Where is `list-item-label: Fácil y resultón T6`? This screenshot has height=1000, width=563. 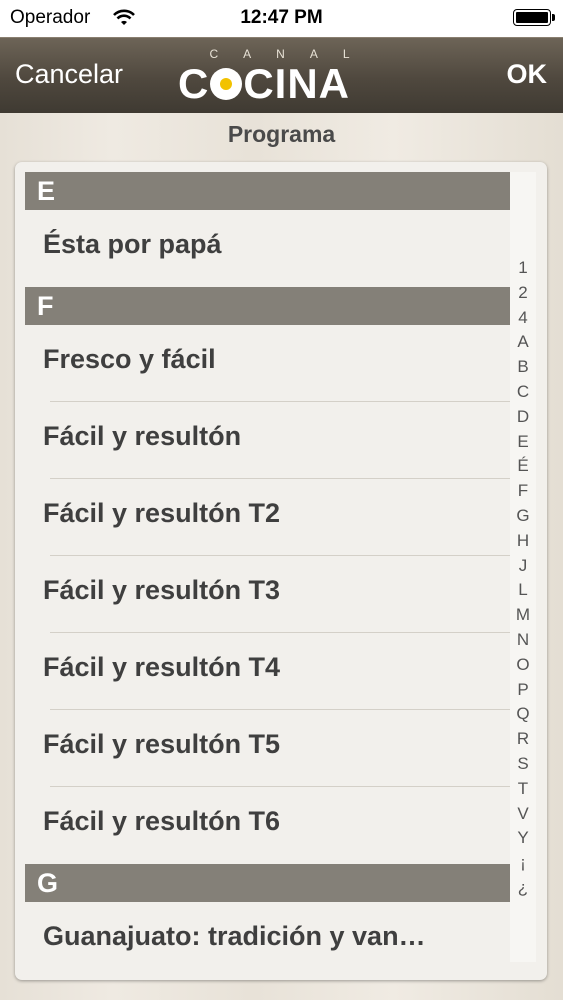 list-item-label: Fácil y resultón T6 is located at coordinates (162, 821).